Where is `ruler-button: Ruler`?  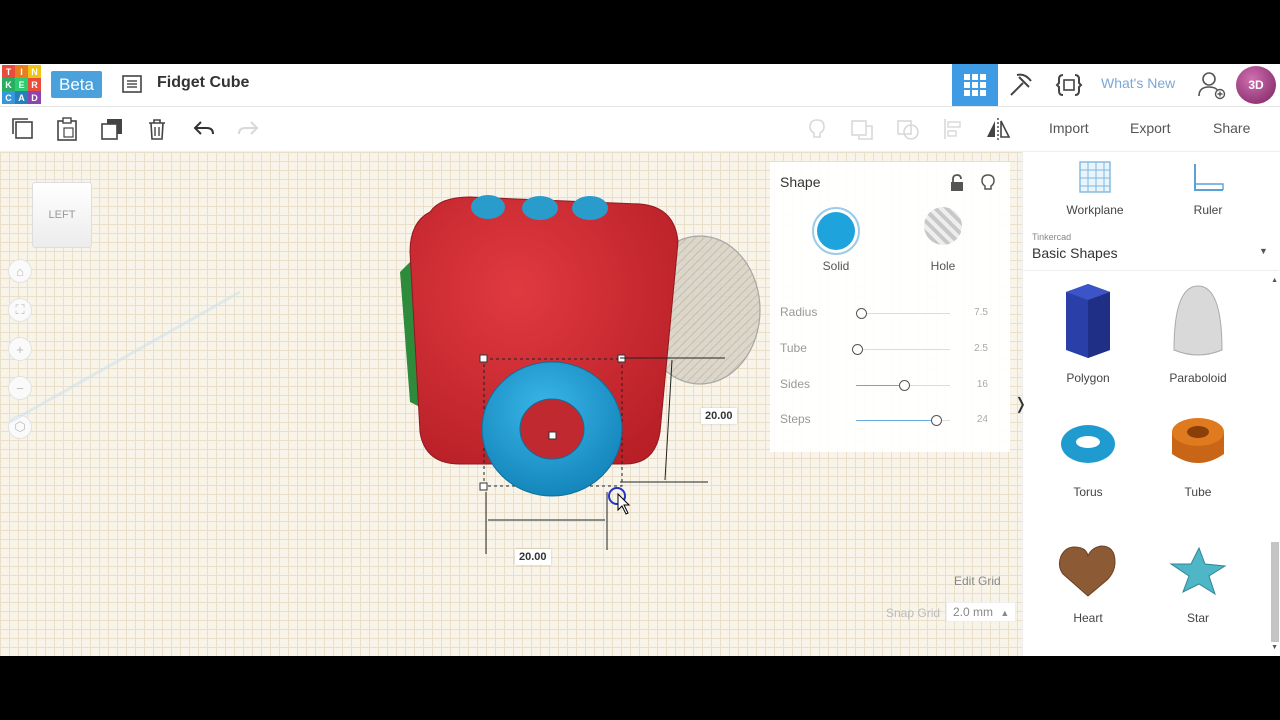
ruler-button: Ruler is located at coordinates (1208, 188).